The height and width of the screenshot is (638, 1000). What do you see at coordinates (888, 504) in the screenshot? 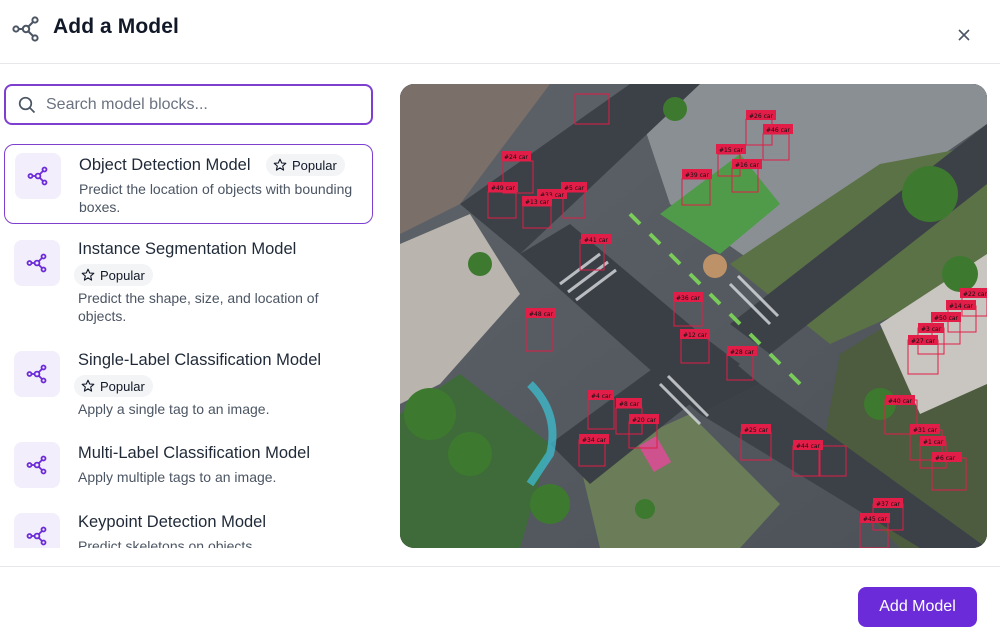
I see `svg-text: #37 car` at bounding box center [888, 504].